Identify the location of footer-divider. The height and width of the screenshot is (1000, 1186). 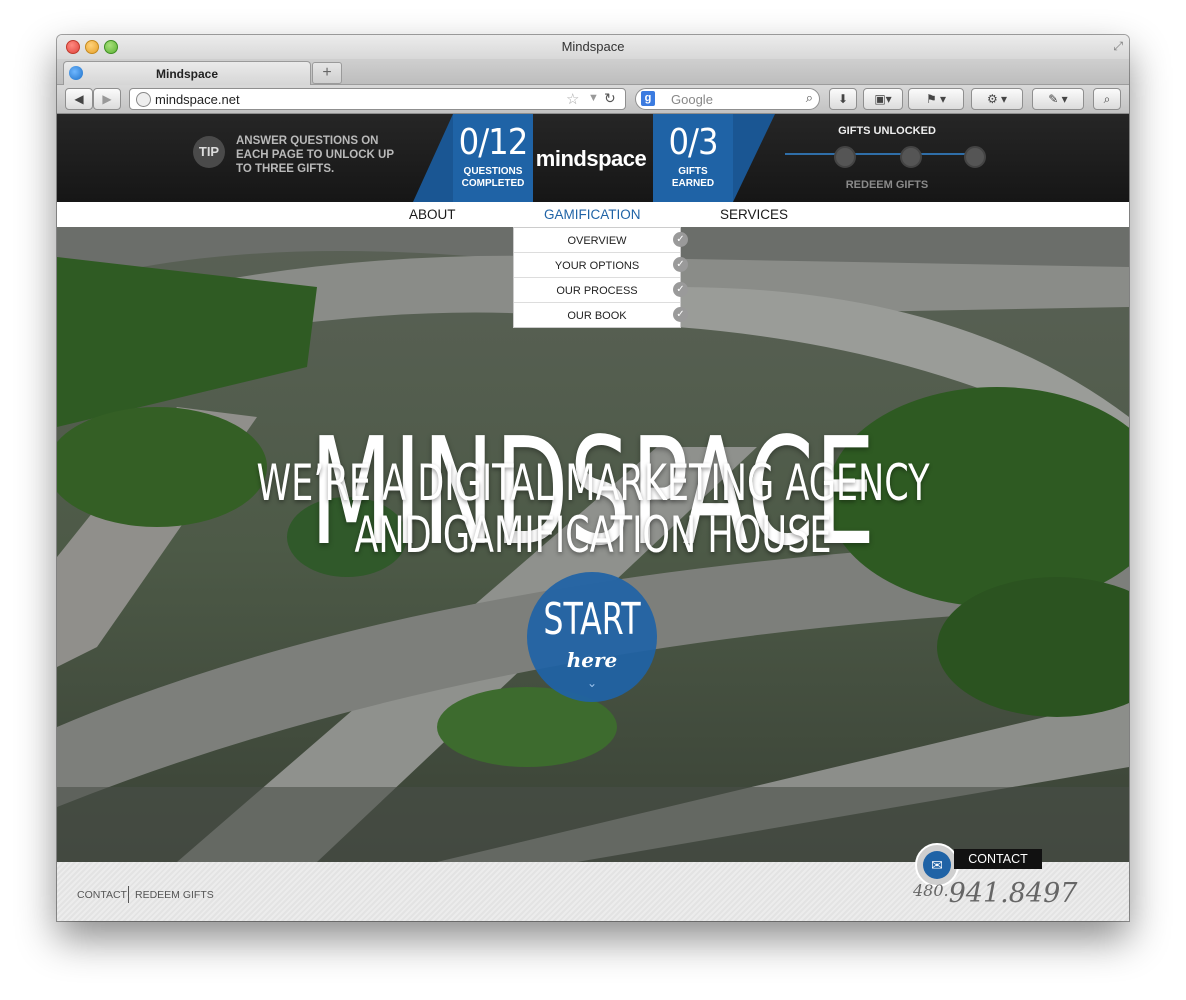
(128, 894).